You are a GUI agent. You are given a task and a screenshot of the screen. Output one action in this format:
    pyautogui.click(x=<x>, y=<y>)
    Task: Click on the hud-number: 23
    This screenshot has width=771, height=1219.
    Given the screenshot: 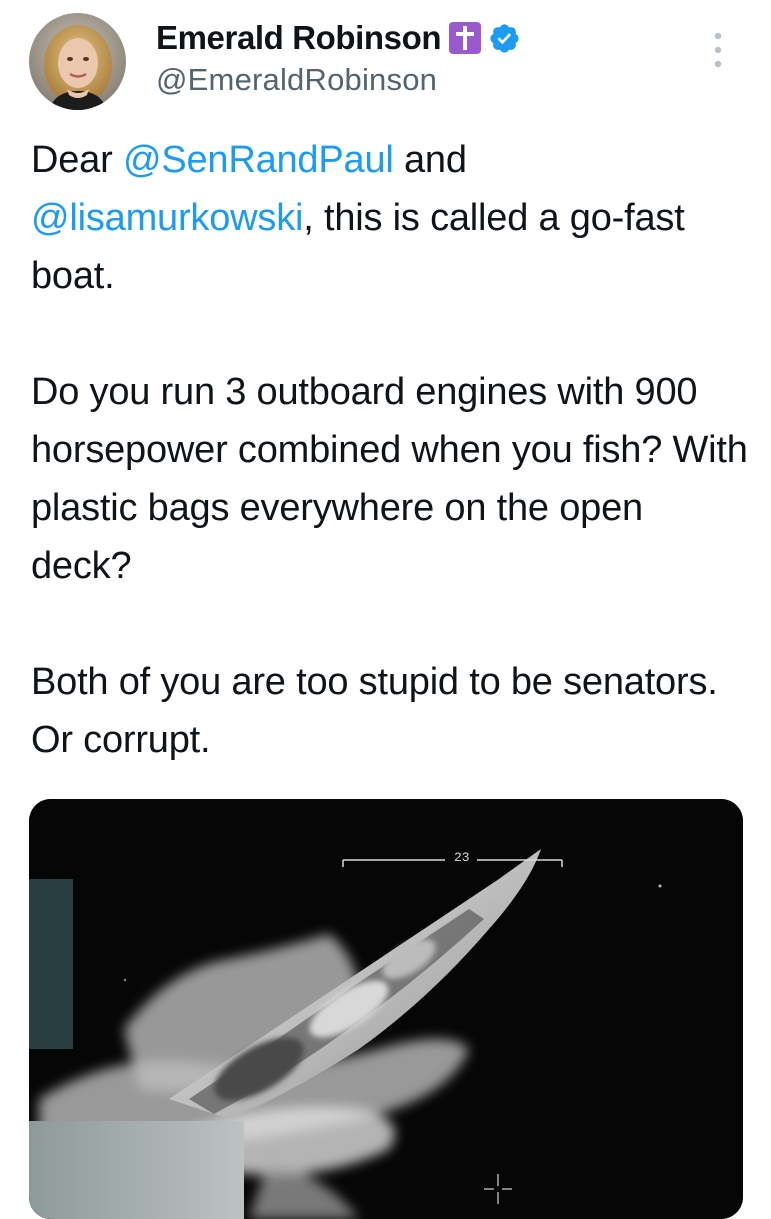 What is the action you would take?
    pyautogui.click(x=462, y=857)
    